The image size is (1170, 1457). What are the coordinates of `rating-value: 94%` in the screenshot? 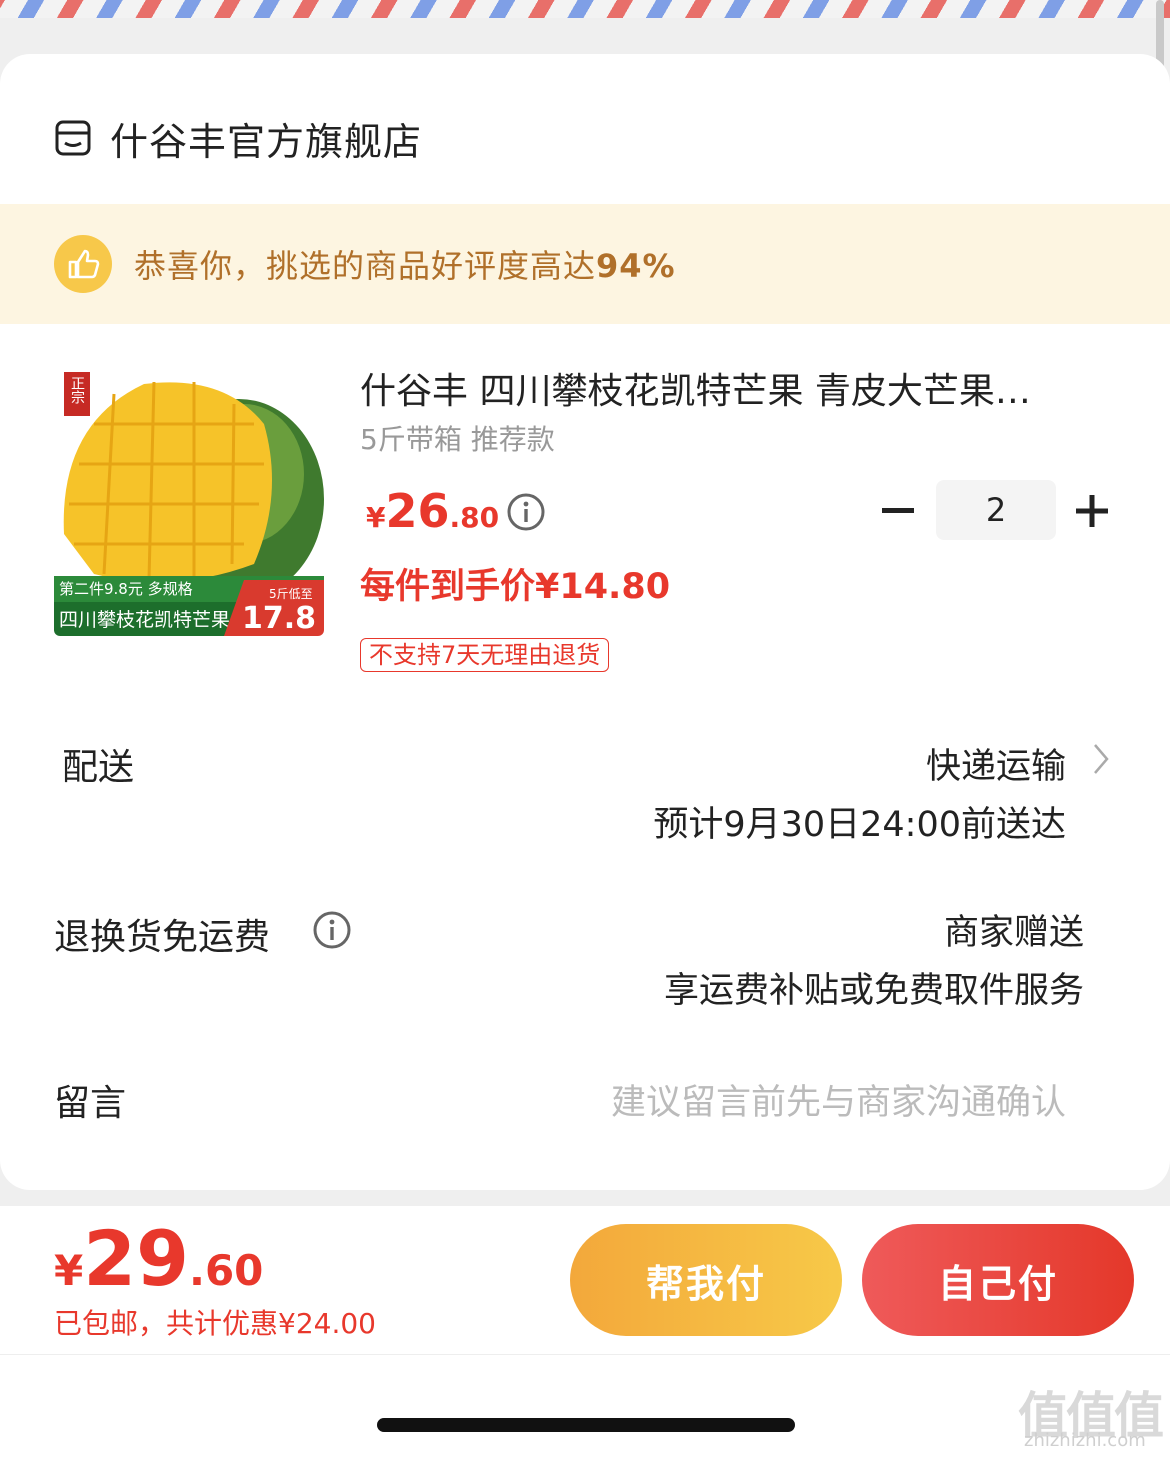 It's located at (636, 266).